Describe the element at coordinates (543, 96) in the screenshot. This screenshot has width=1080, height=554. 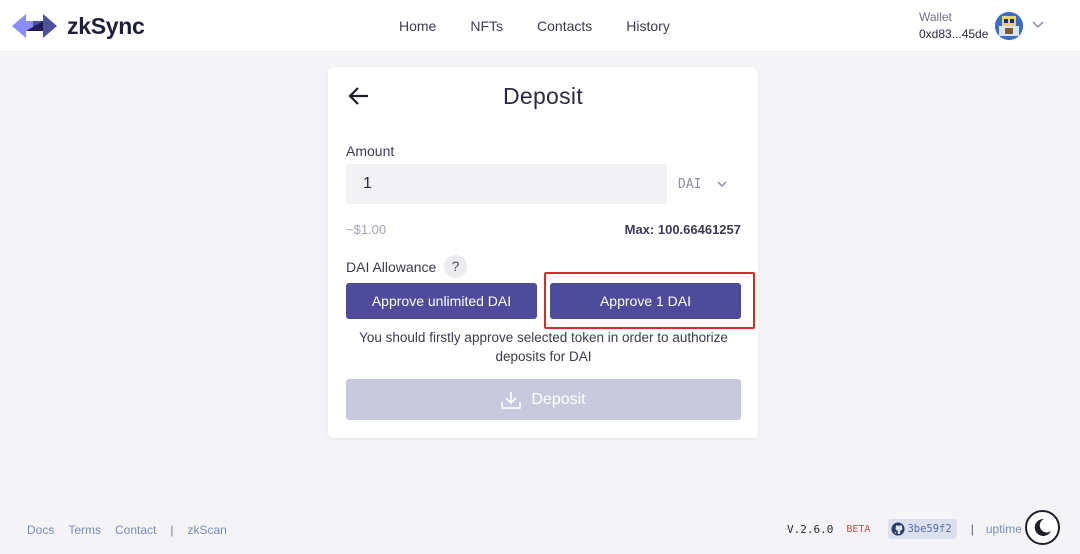
I see `page-title: Deposit` at that location.